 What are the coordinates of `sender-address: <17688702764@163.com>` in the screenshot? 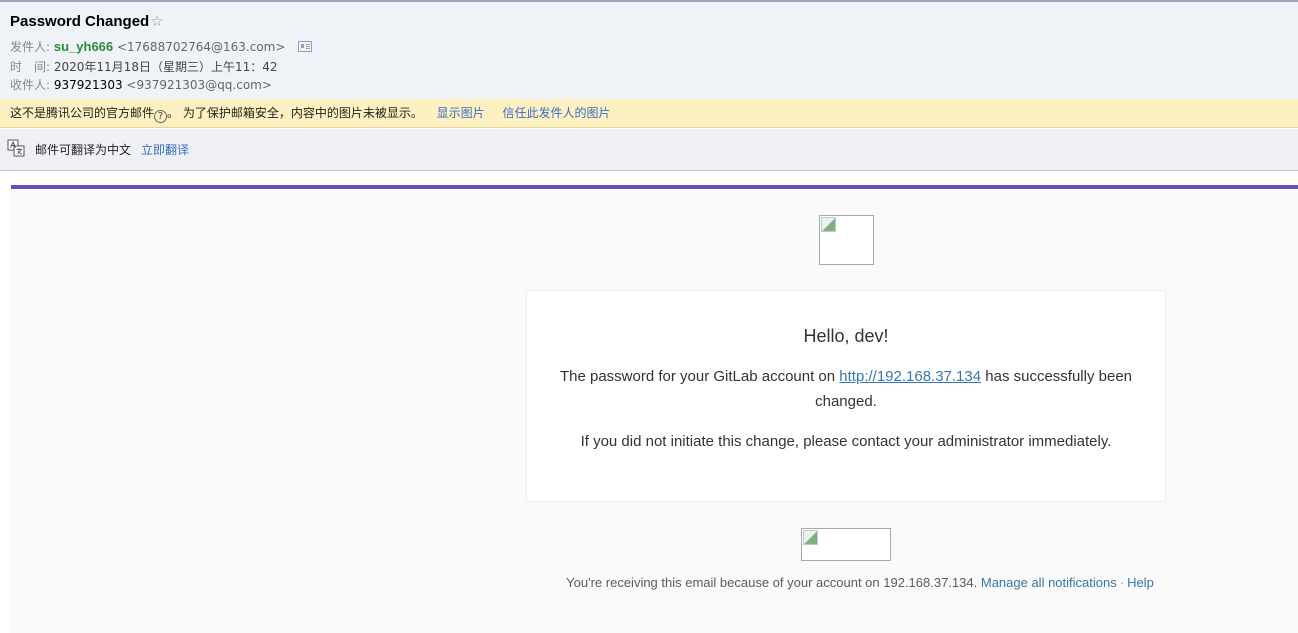 It's located at (201, 47).